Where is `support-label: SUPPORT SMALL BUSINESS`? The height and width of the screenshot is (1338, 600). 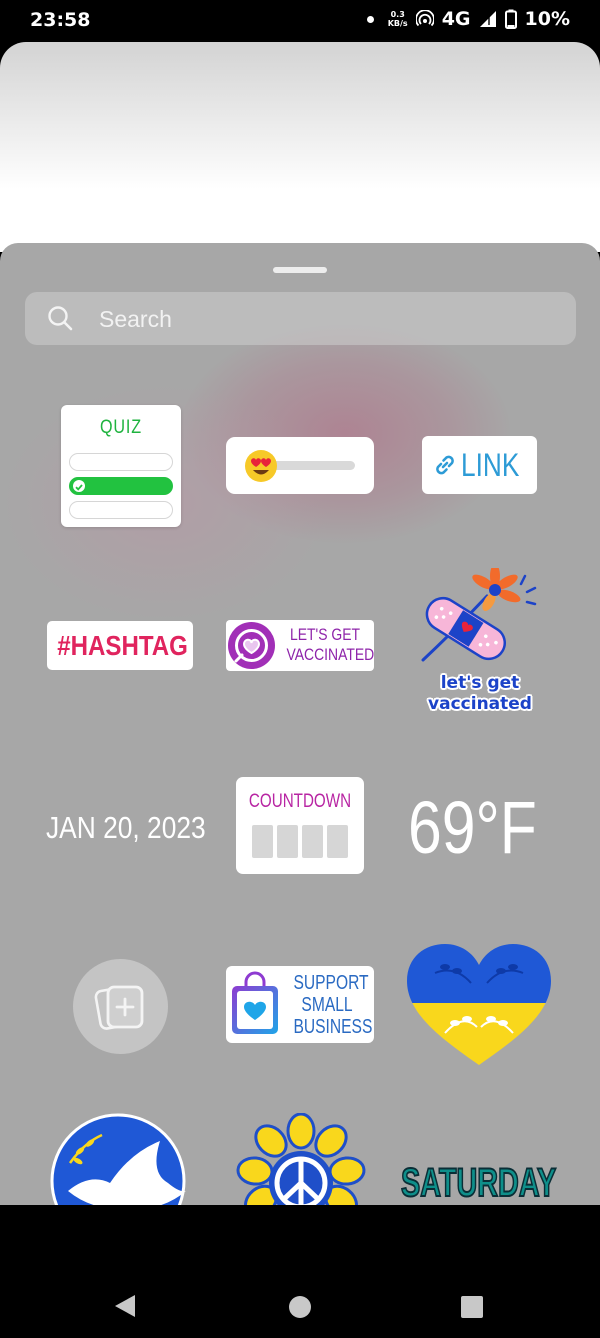
support-label: SUPPORT SMALL BUSINESS is located at coordinates (333, 1005).